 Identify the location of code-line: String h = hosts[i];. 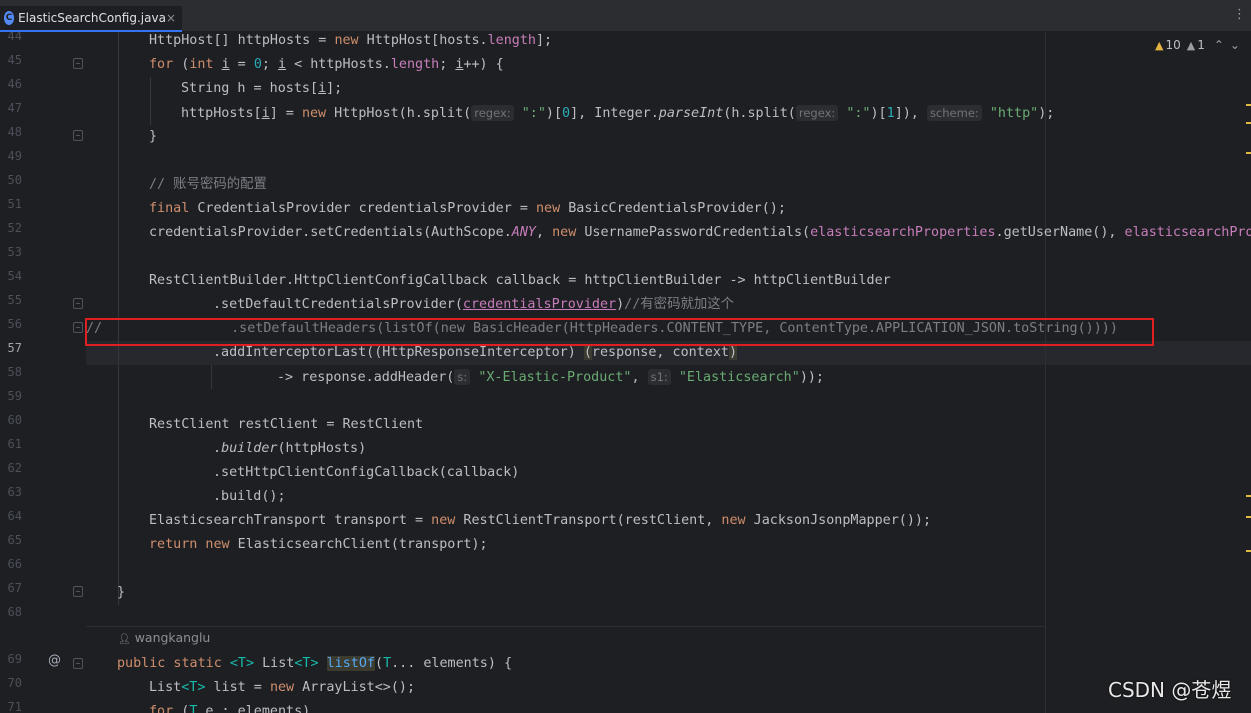
(261, 89).